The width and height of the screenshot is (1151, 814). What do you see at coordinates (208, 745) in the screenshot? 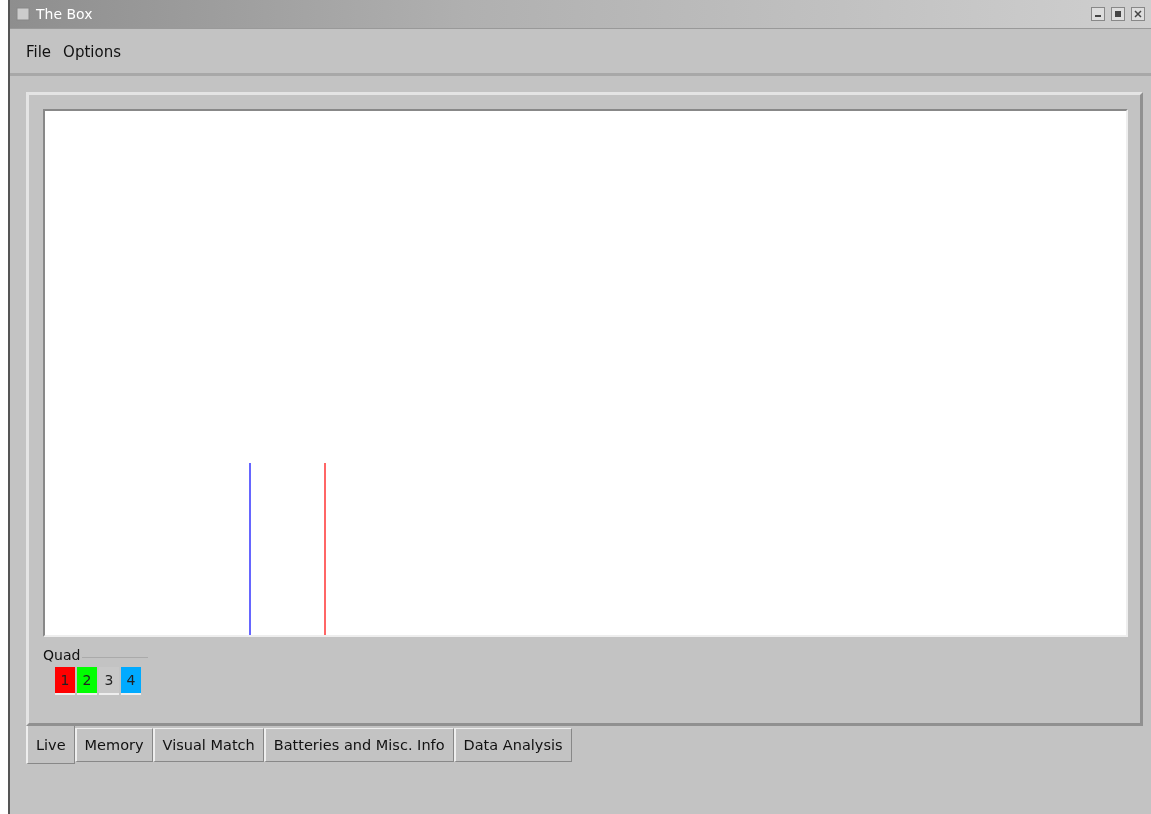
I see `tab: Visual Match` at bounding box center [208, 745].